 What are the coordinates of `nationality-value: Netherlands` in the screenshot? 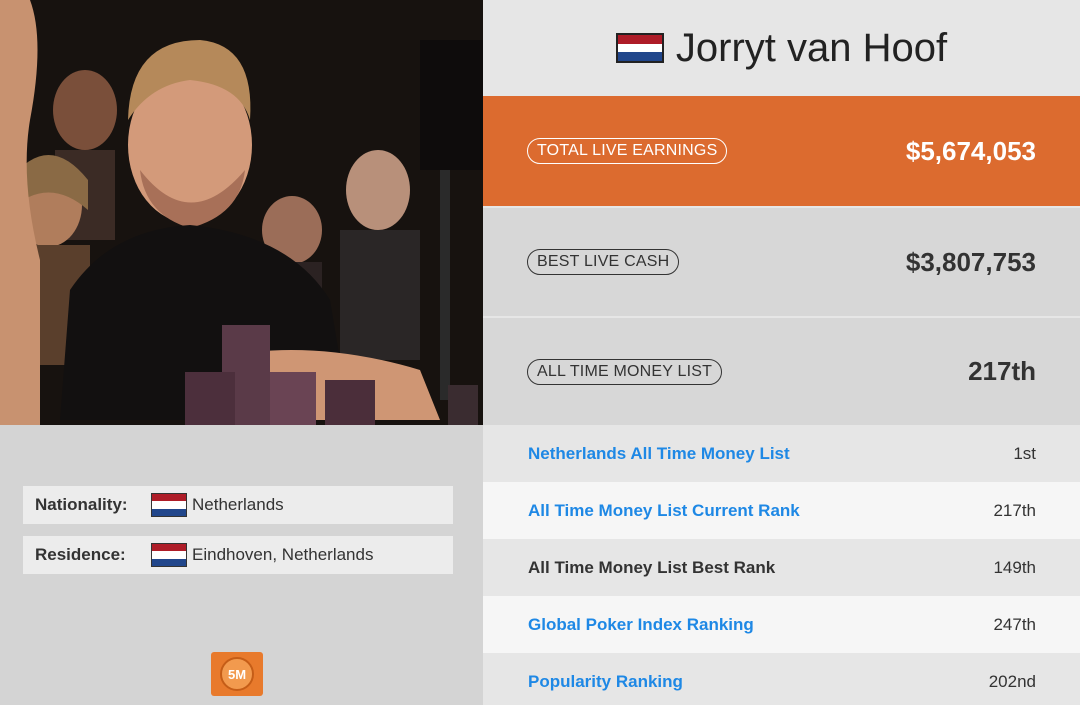 It's located at (217, 505).